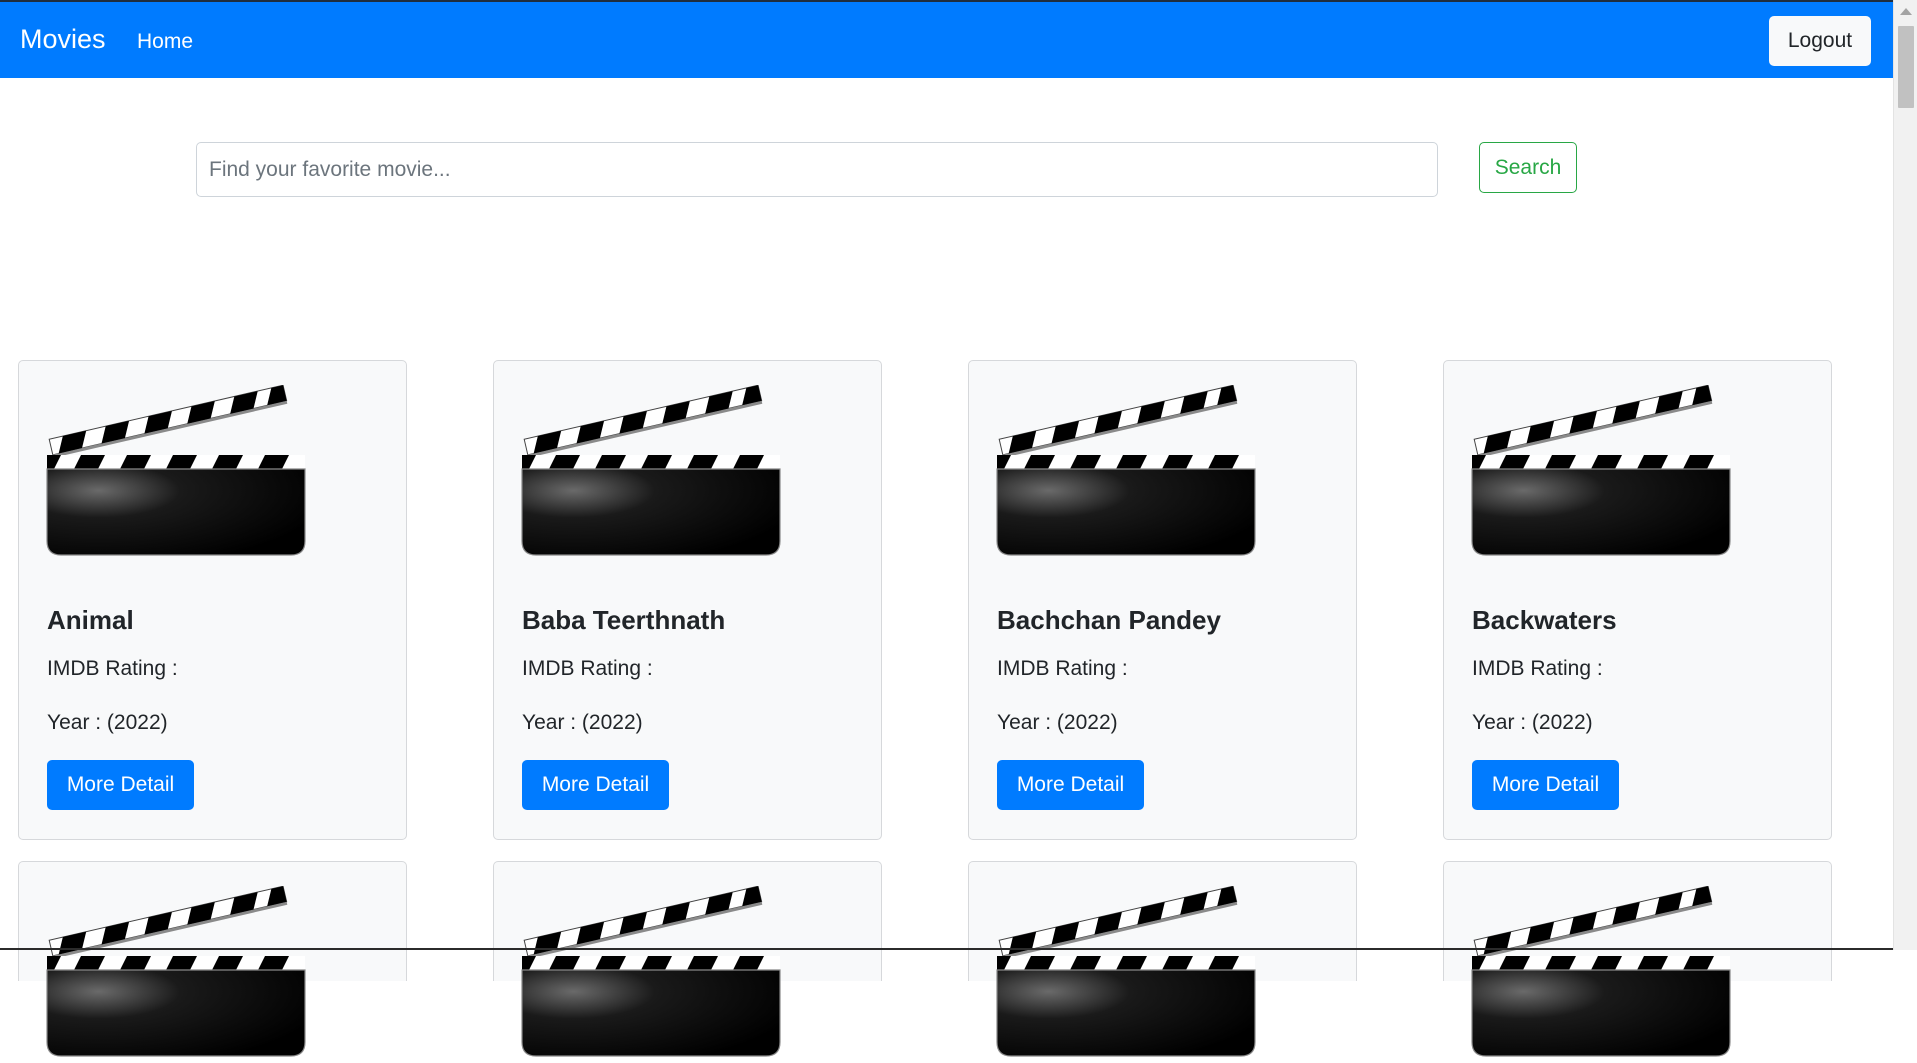 The width and height of the screenshot is (1917, 1063). Describe the element at coordinates (1544, 620) in the screenshot. I see `movie-title: Backwaters` at that location.